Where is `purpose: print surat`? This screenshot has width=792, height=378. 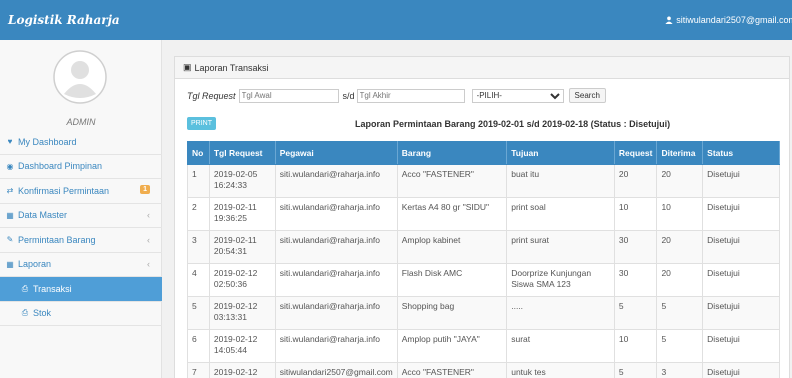 purpose: print surat is located at coordinates (560, 247).